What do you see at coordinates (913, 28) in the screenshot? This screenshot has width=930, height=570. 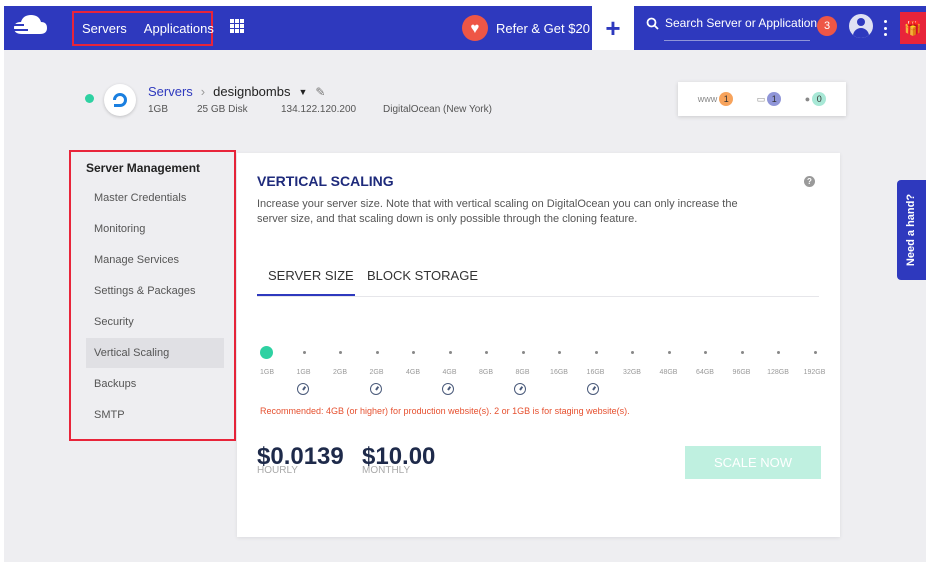 I see `gift-icon: 🎁` at bounding box center [913, 28].